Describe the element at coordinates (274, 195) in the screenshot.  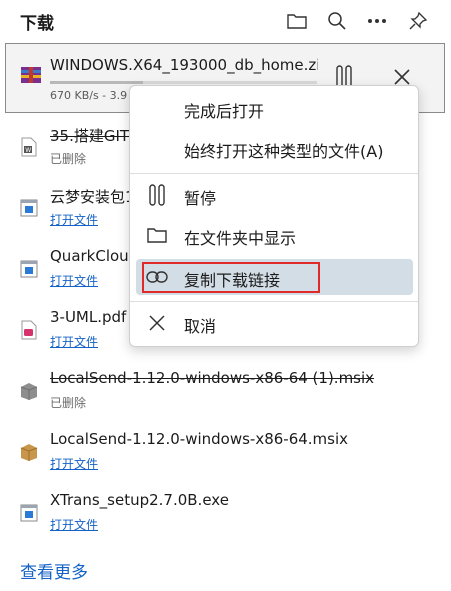
I see `menu-item-pause: 暂停` at that location.